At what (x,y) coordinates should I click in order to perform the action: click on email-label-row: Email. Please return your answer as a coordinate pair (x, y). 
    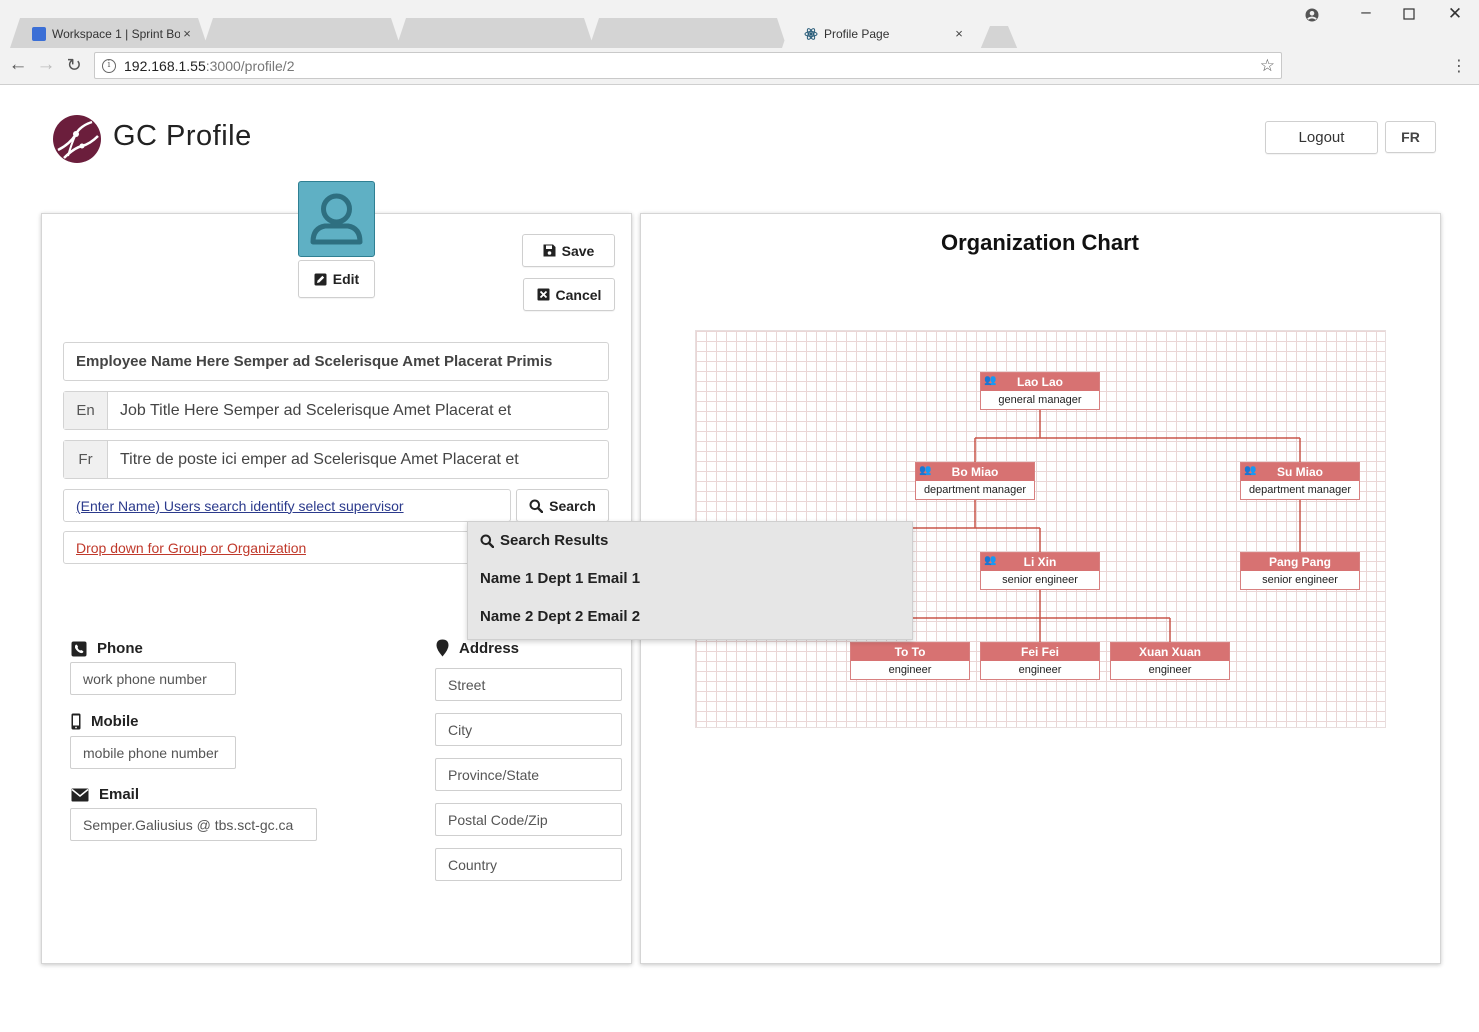
    Looking at the image, I should click on (105, 794).